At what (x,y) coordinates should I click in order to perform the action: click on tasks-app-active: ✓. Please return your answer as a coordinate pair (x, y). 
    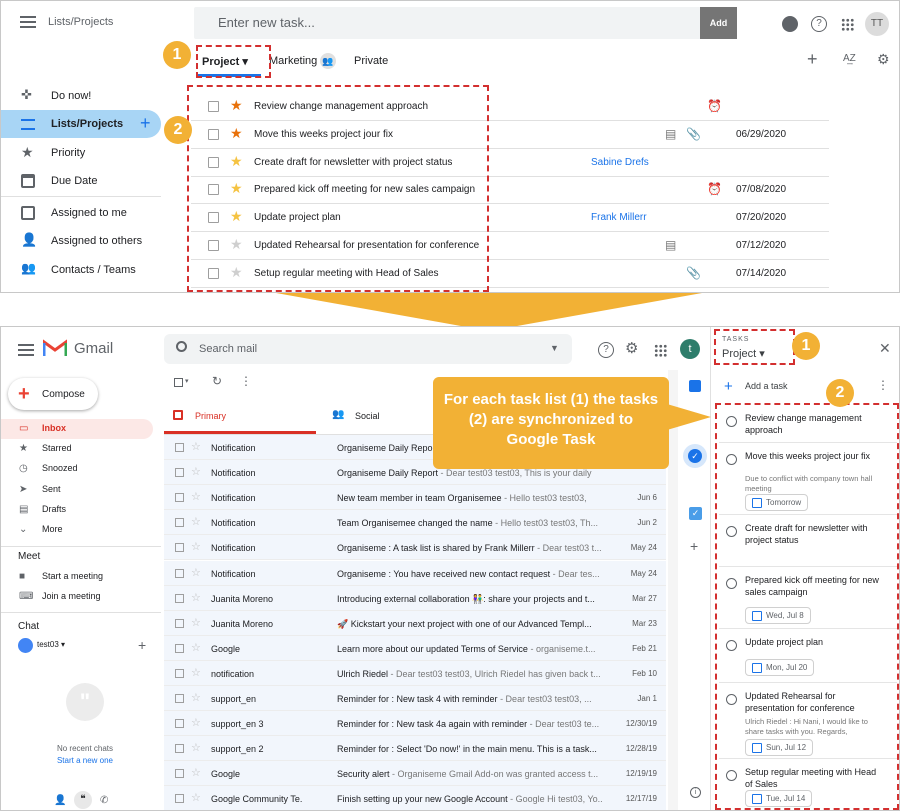
    Looking at the image, I should click on (695, 456).